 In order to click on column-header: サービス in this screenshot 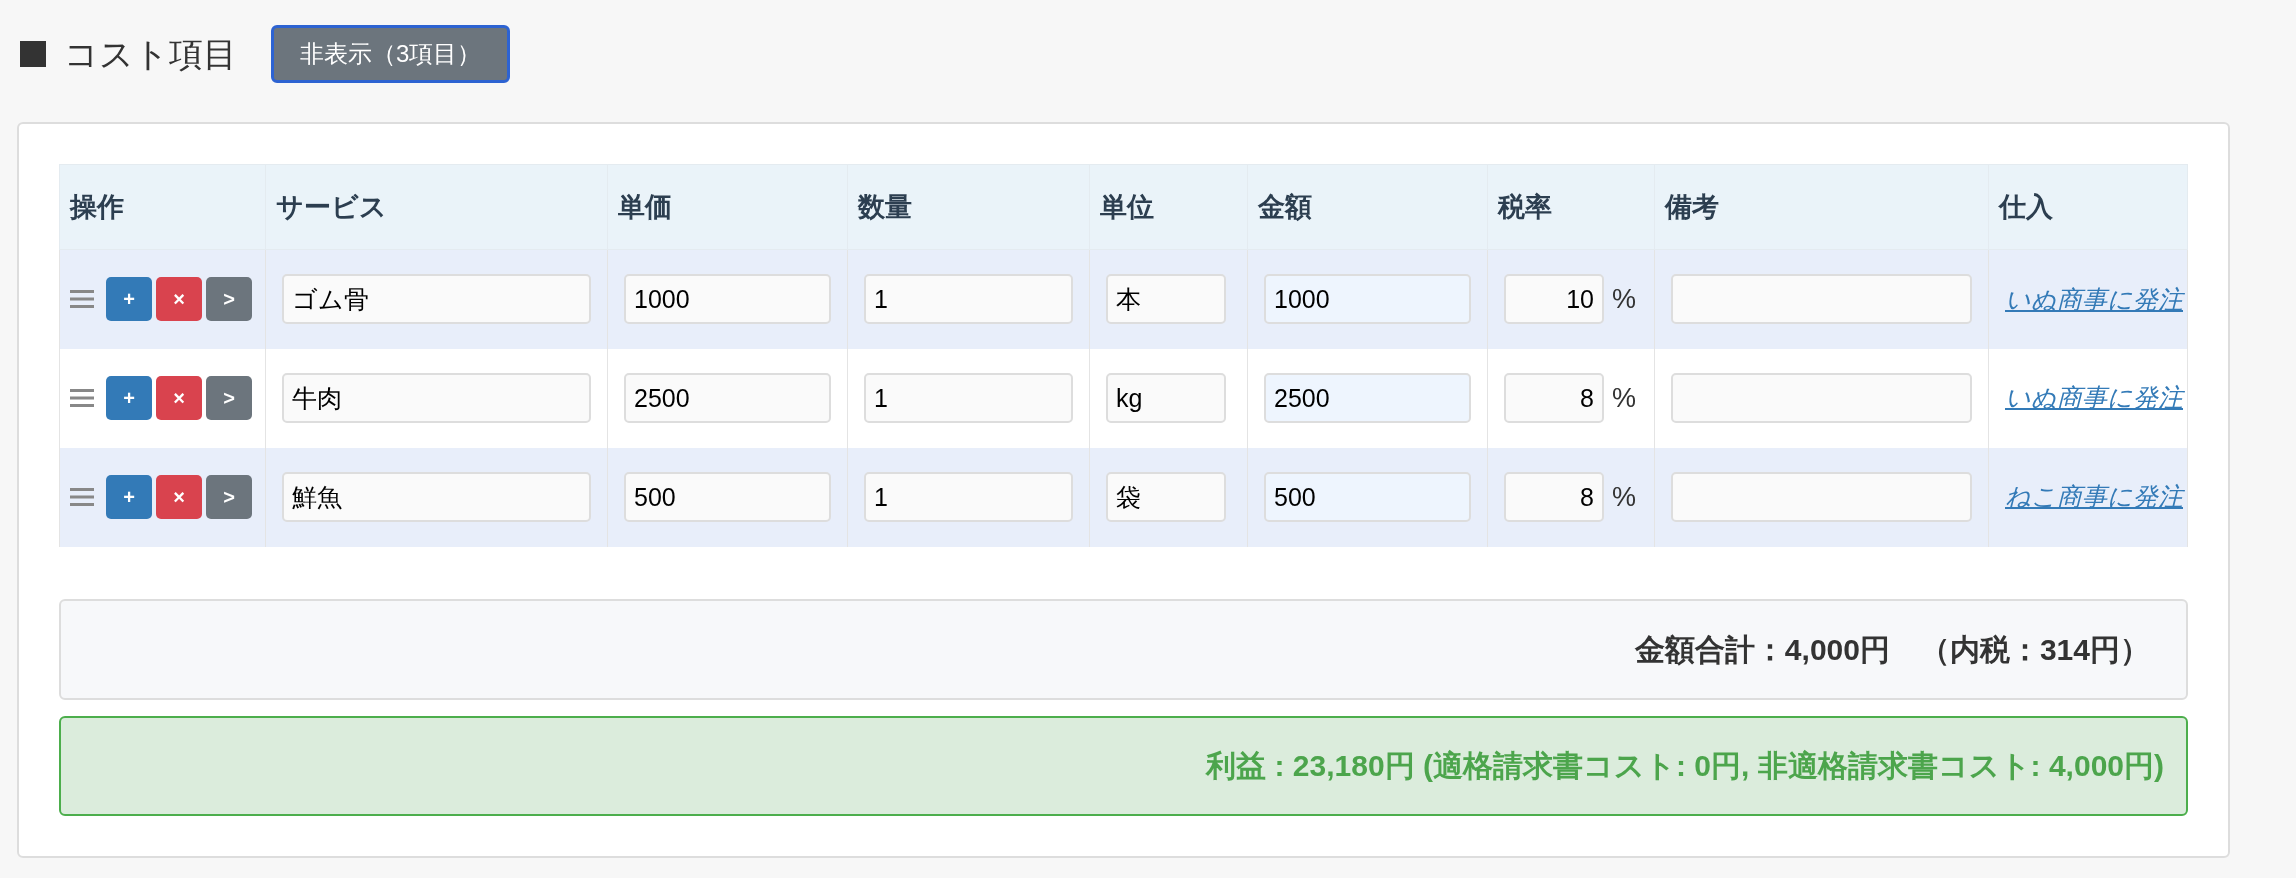, I will do `click(331, 206)`.